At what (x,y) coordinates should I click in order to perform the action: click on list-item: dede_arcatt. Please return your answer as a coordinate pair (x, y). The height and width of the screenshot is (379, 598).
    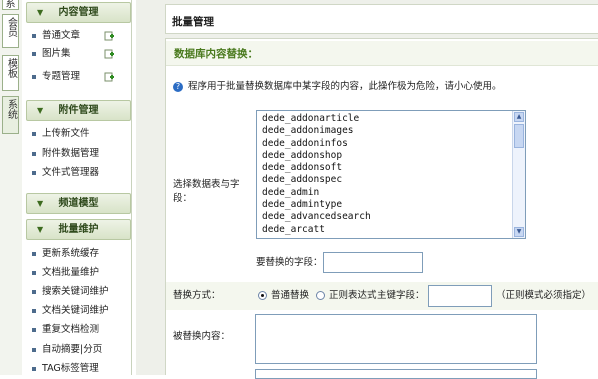
    Looking at the image, I should click on (393, 230).